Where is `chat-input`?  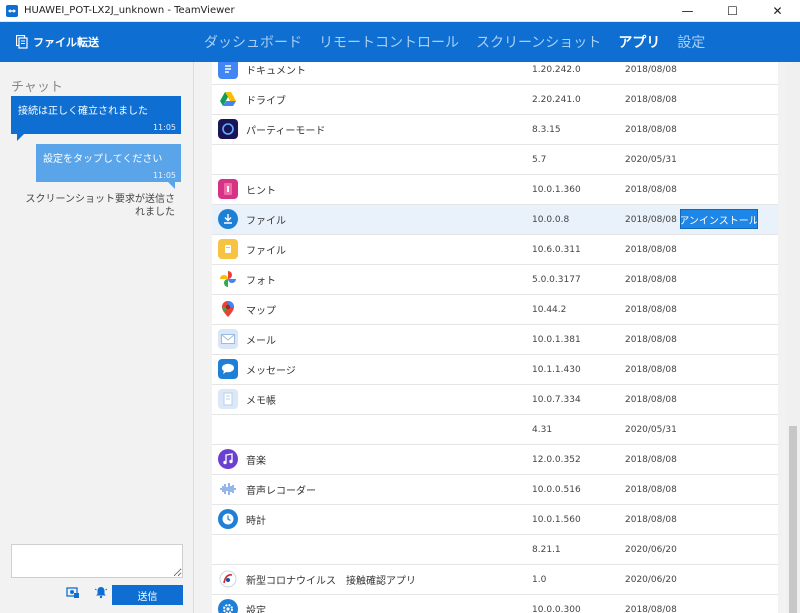 chat-input is located at coordinates (97, 561).